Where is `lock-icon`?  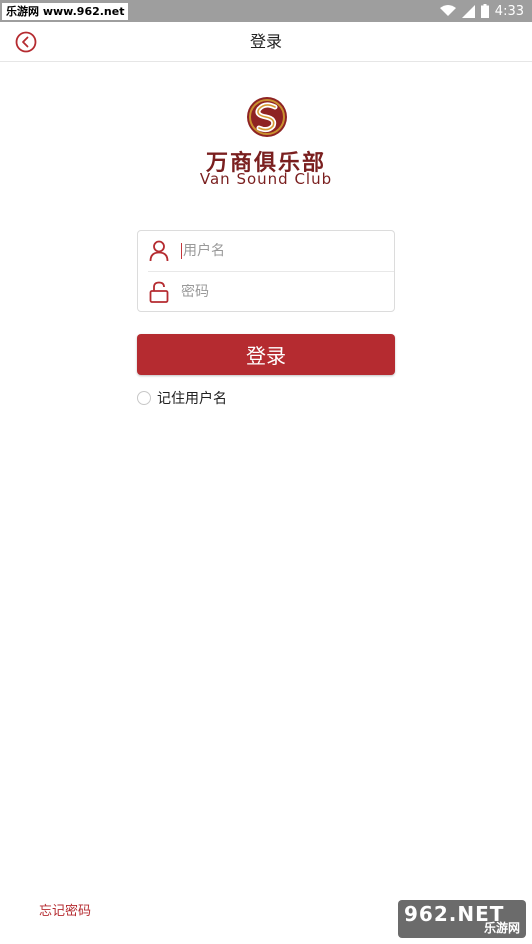
lock-icon is located at coordinates (159, 292).